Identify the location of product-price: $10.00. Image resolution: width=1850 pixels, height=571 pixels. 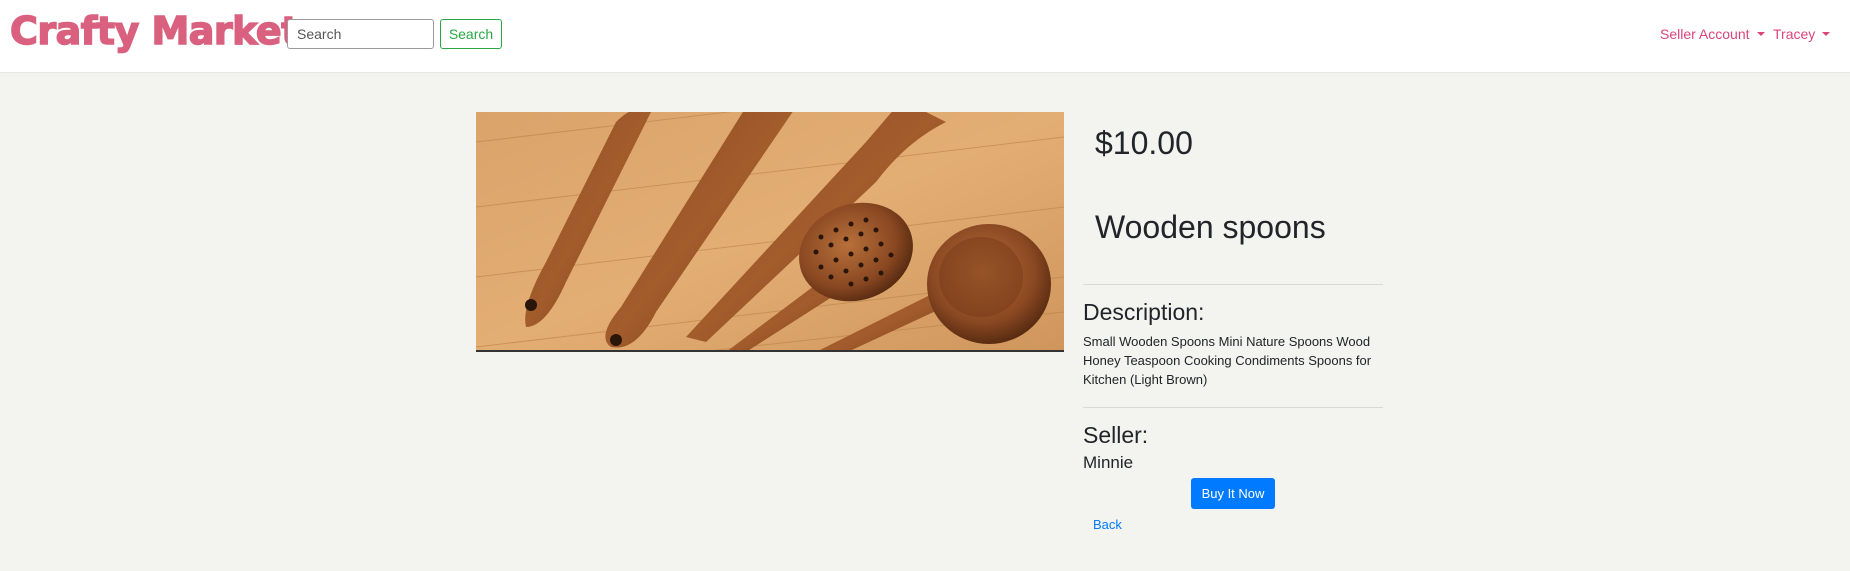
(1144, 143).